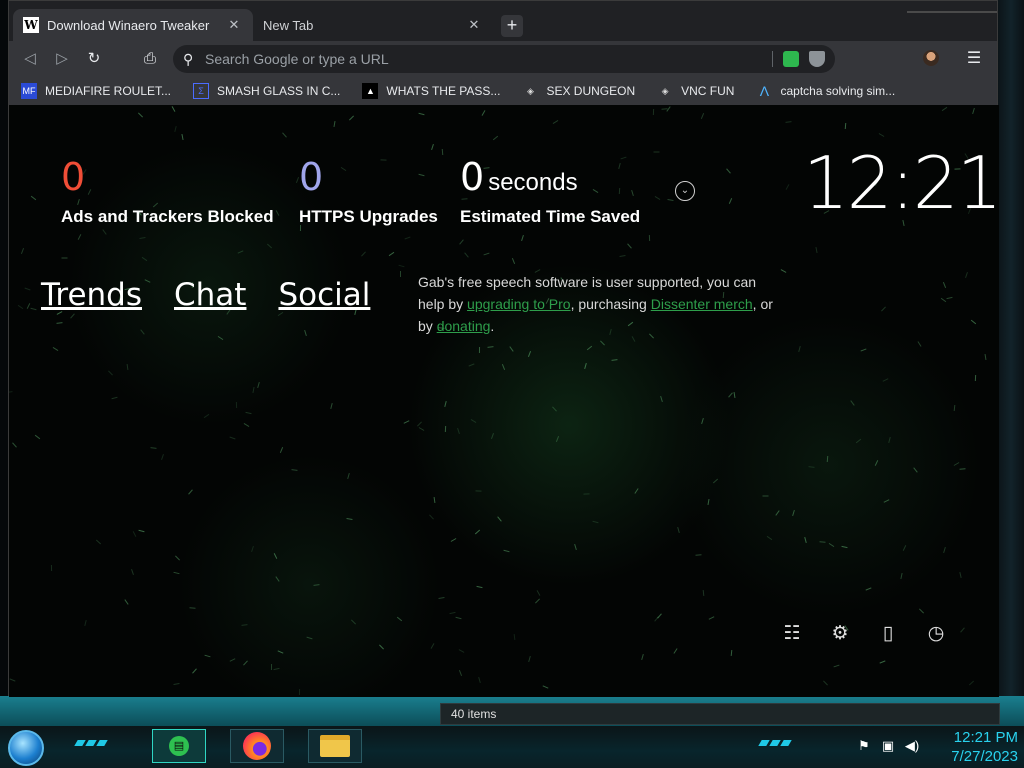 The width and height of the screenshot is (1024, 768). I want to click on dissenter-extension-icon, so click(791, 59).